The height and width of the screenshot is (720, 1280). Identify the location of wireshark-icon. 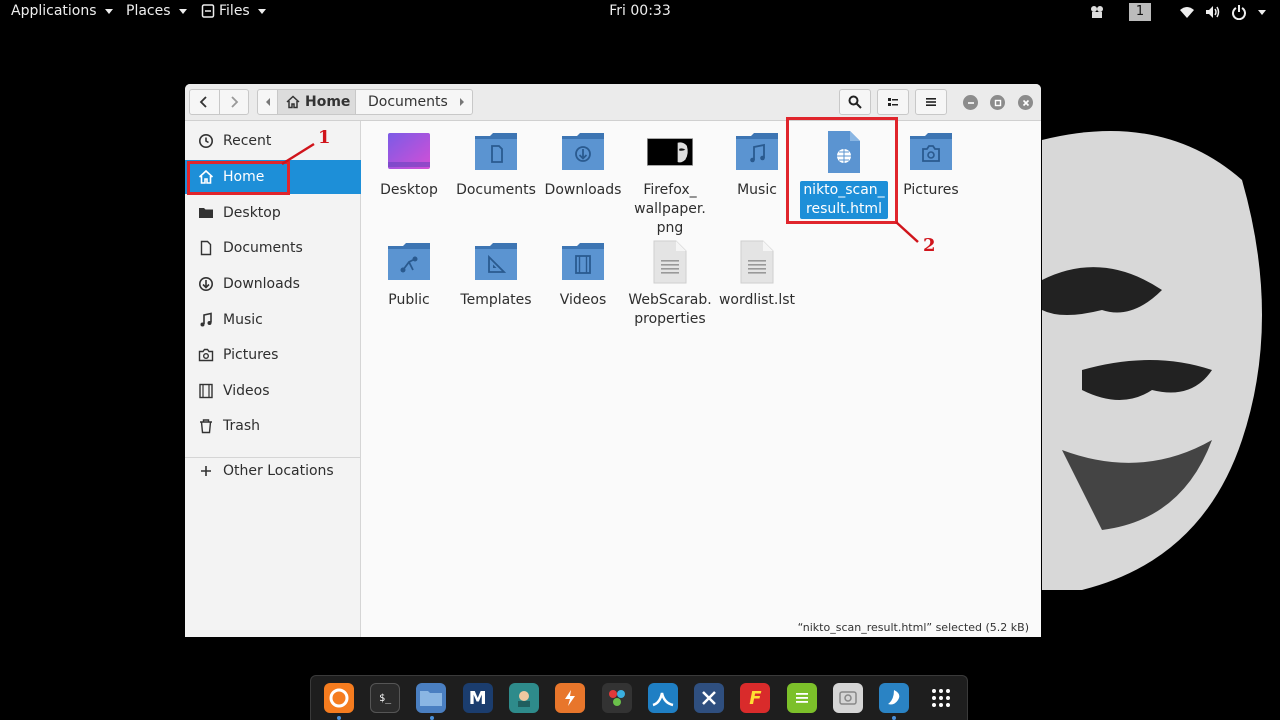
(662, 698).